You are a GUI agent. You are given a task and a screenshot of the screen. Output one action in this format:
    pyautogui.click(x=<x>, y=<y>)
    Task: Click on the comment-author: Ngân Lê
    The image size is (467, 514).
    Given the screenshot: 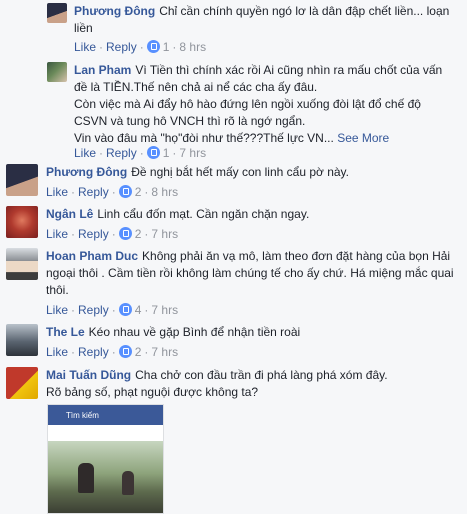 What is the action you would take?
    pyautogui.click(x=69, y=214)
    